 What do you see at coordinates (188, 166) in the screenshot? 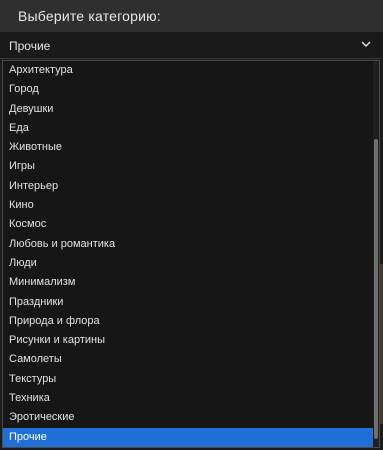
I see `category-option: Игры` at bounding box center [188, 166].